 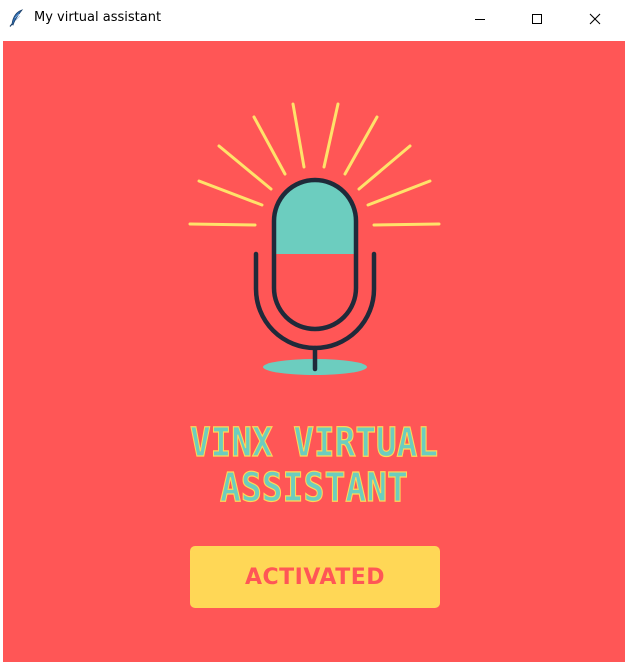 I want to click on logo-title-line-2: ASSISTANT, so click(x=314, y=488).